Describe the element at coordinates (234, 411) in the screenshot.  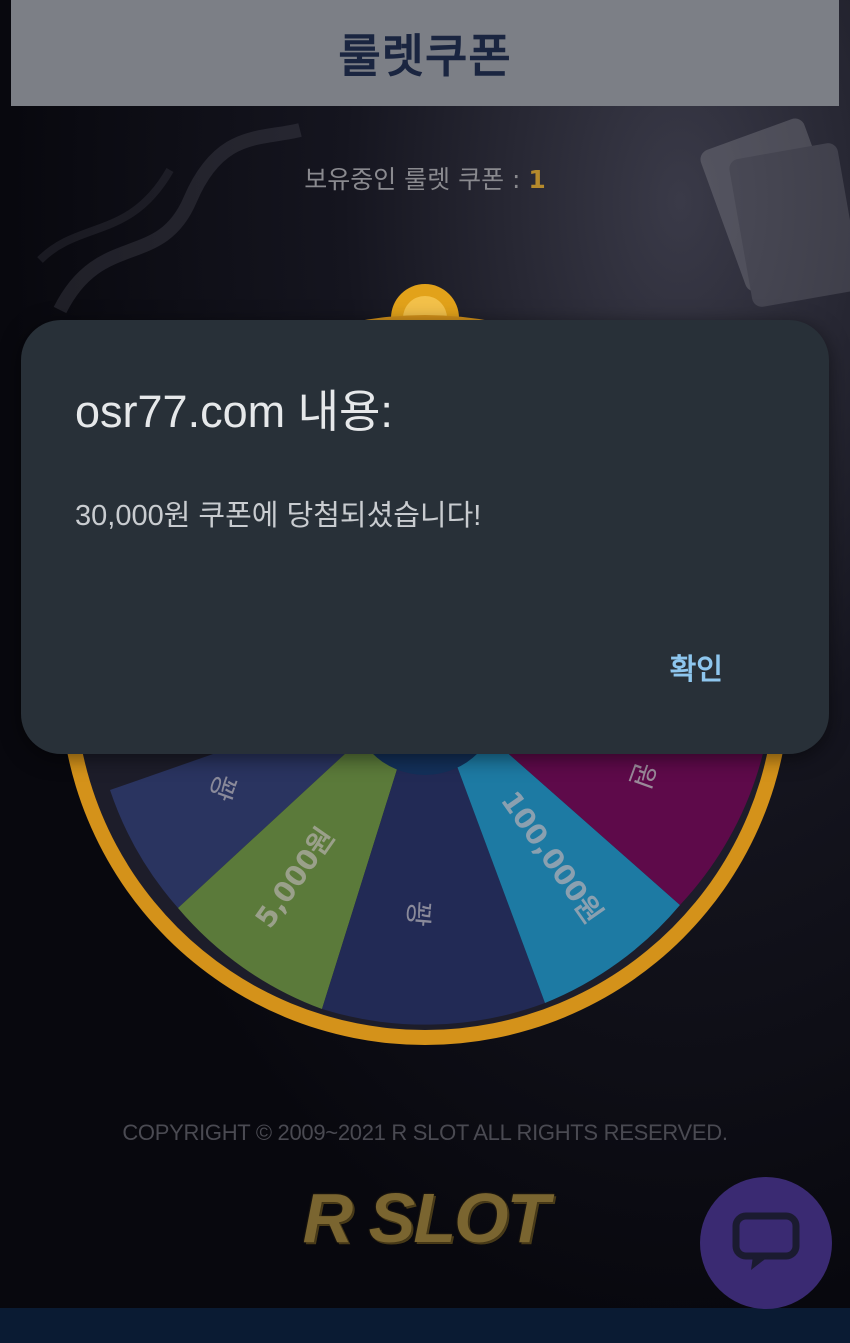
I see `dialog-title: osr77.com 내용:` at that location.